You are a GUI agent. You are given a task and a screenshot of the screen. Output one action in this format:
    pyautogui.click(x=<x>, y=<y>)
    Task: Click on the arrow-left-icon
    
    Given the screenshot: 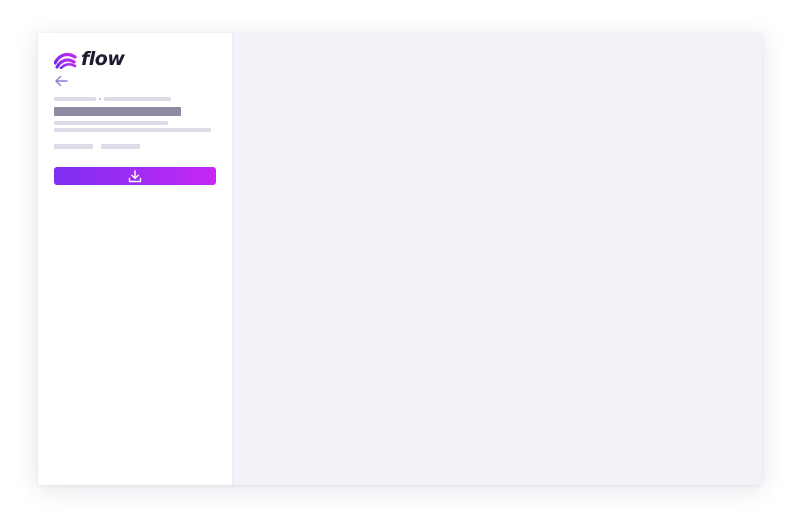 What is the action you would take?
    pyautogui.click(x=61, y=81)
    